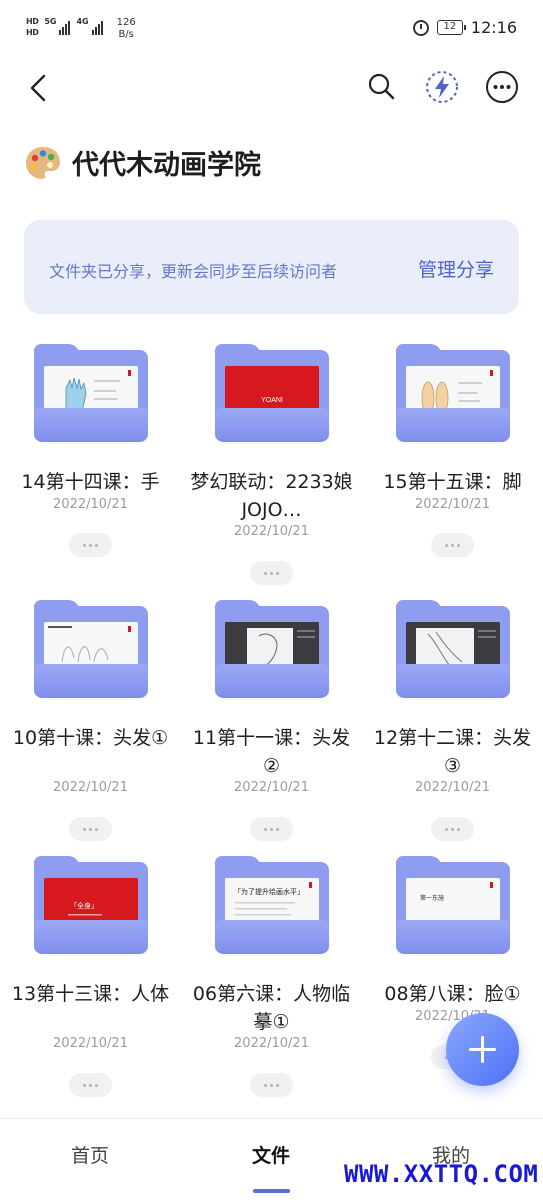 This screenshot has height=1200, width=543. Describe the element at coordinates (90, 482) in the screenshot. I see `folder-name: 14第十四课：手` at that location.